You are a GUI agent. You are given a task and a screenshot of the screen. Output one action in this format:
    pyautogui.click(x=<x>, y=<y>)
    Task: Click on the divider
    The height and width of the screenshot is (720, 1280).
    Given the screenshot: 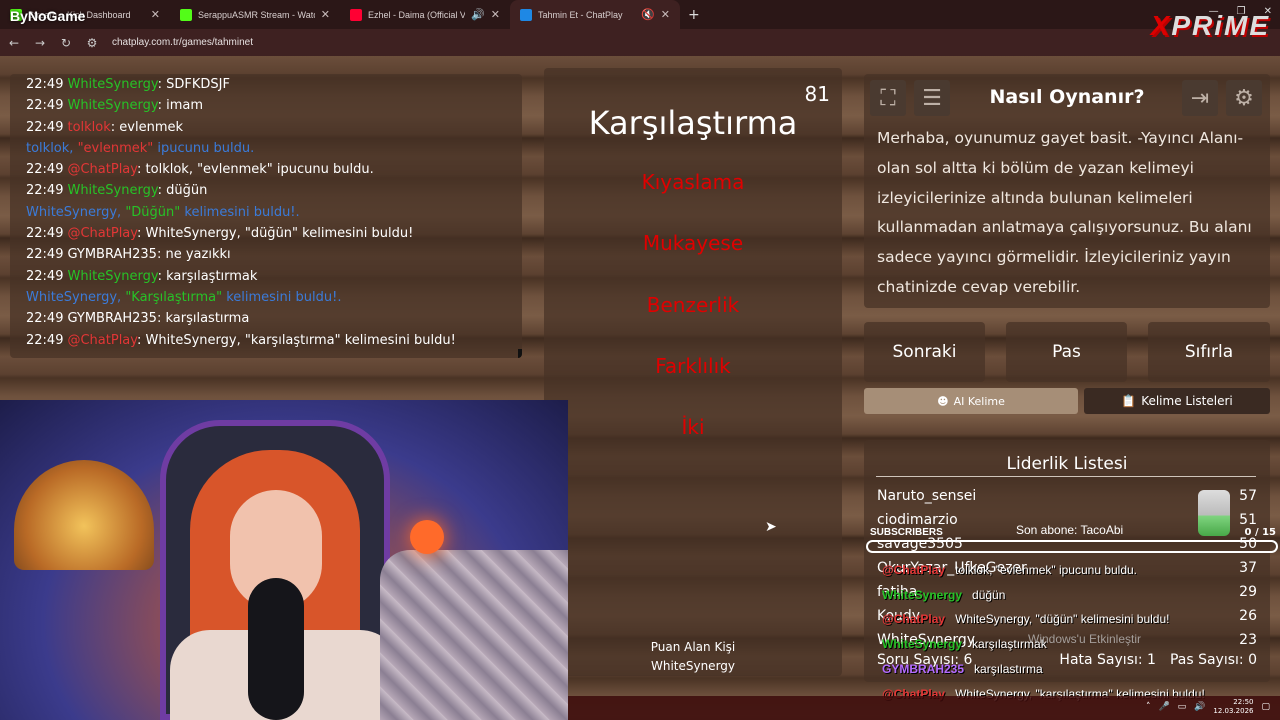 What is the action you would take?
    pyautogui.click(x=1066, y=476)
    